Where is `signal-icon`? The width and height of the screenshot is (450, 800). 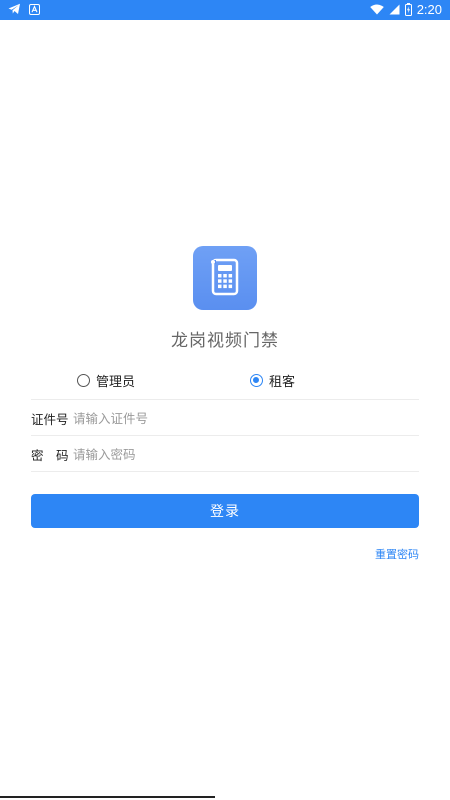
signal-icon is located at coordinates (394, 9).